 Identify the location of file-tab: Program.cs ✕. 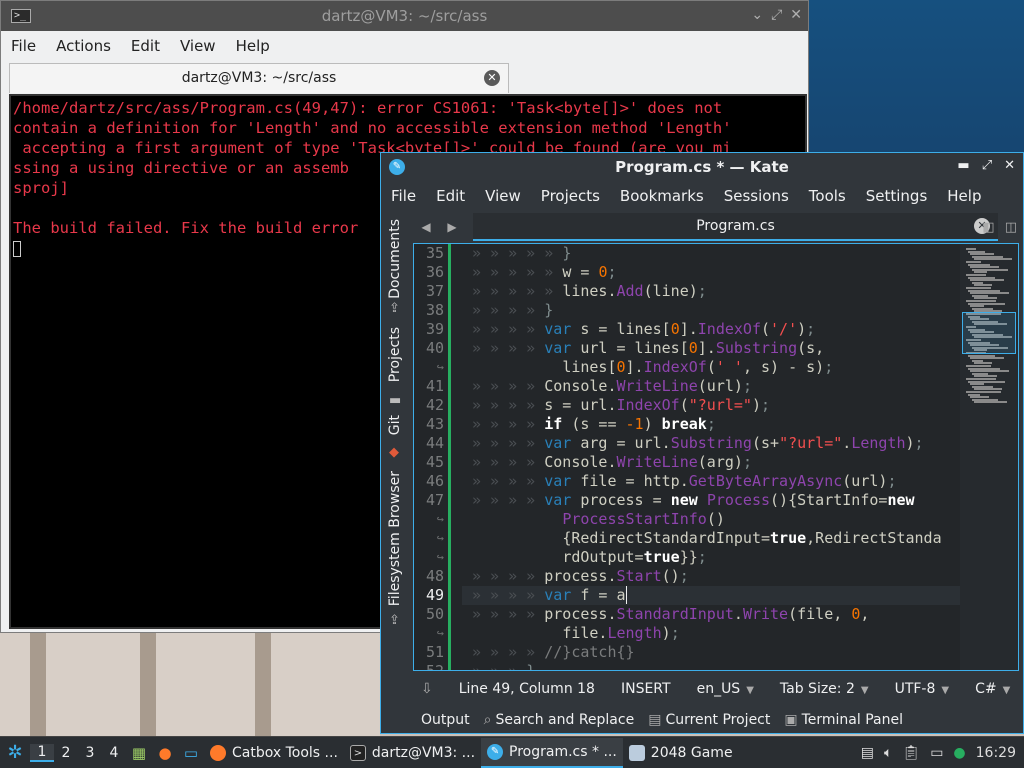
(735, 227).